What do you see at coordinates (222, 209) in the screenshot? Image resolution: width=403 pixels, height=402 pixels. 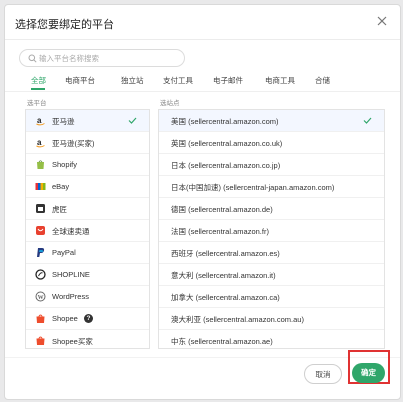 I see `site-item-label: 德国 (sellercentral.amazon.de)` at bounding box center [222, 209].